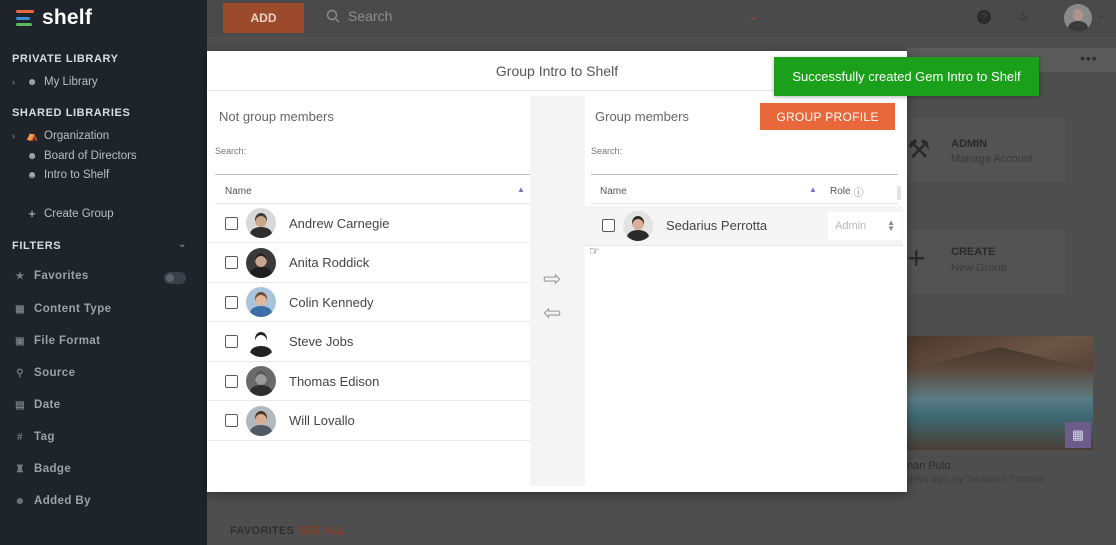 The image size is (1116, 545). I want to click on admin-card-subtitle: Manage Account, so click(992, 159).